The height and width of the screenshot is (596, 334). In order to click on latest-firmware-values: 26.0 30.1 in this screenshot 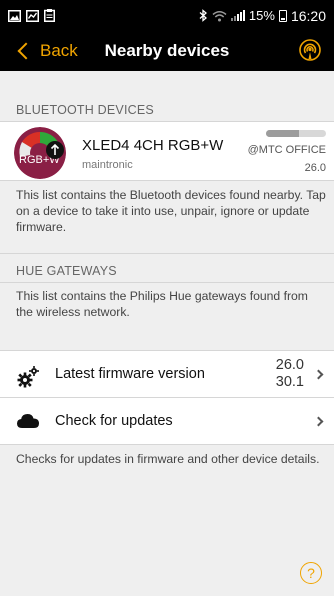, I will do `click(290, 374)`.